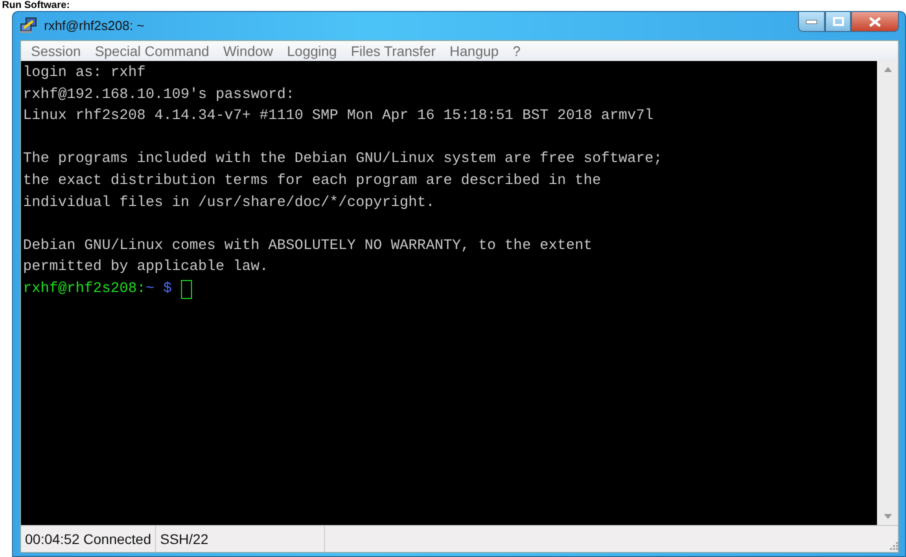  What do you see at coordinates (888, 69) in the screenshot?
I see `scroll-up-icon` at bounding box center [888, 69].